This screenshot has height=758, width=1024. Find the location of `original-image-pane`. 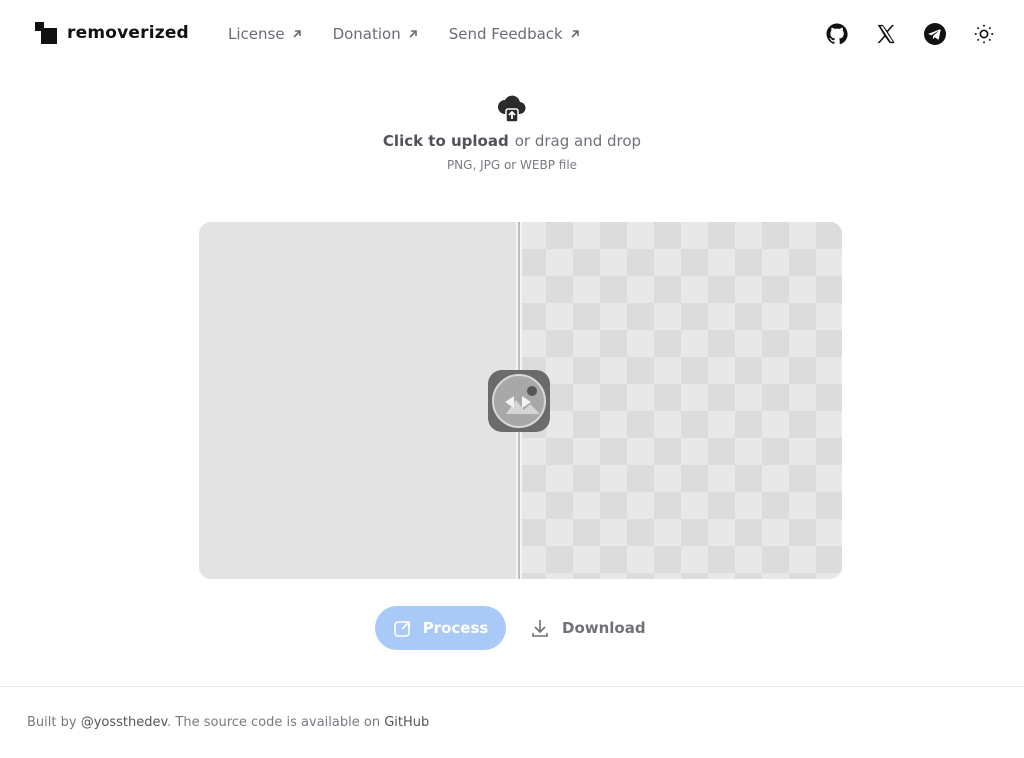

original-image-pane is located at coordinates (359, 400).